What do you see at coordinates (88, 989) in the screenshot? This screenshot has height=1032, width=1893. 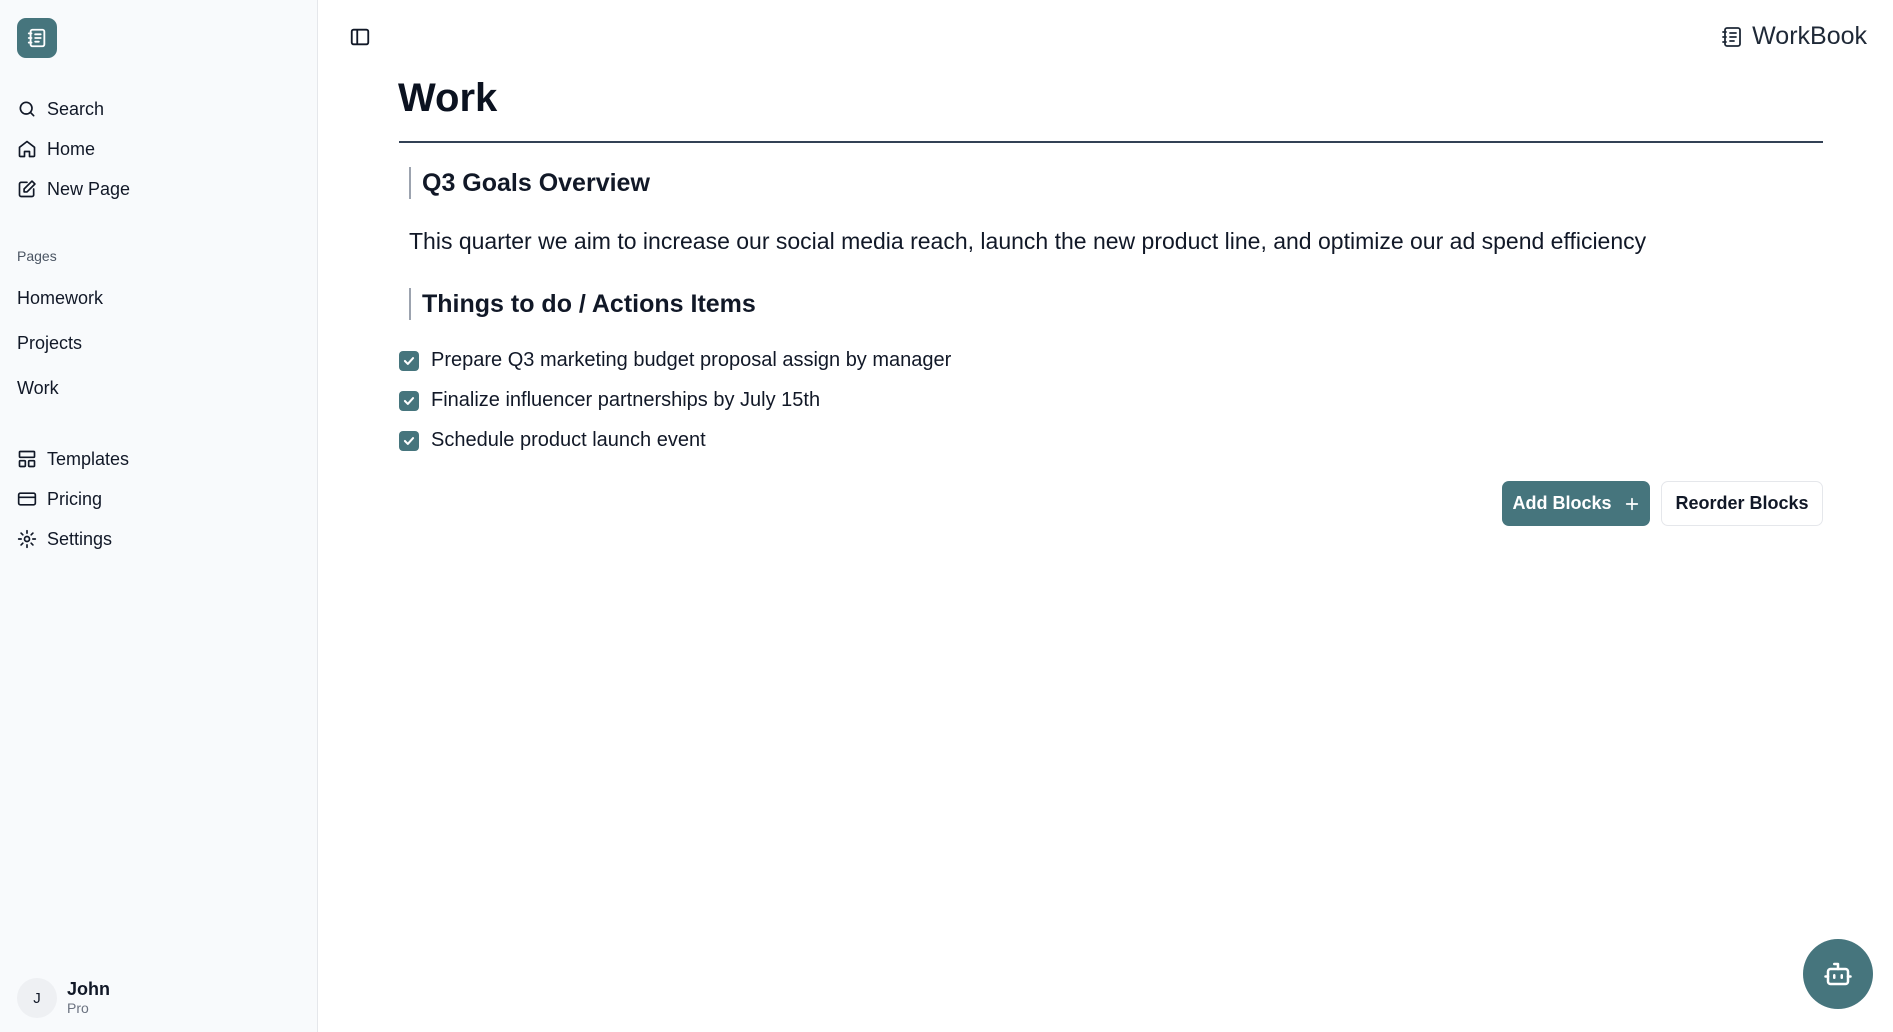 I see `user-name: John` at bounding box center [88, 989].